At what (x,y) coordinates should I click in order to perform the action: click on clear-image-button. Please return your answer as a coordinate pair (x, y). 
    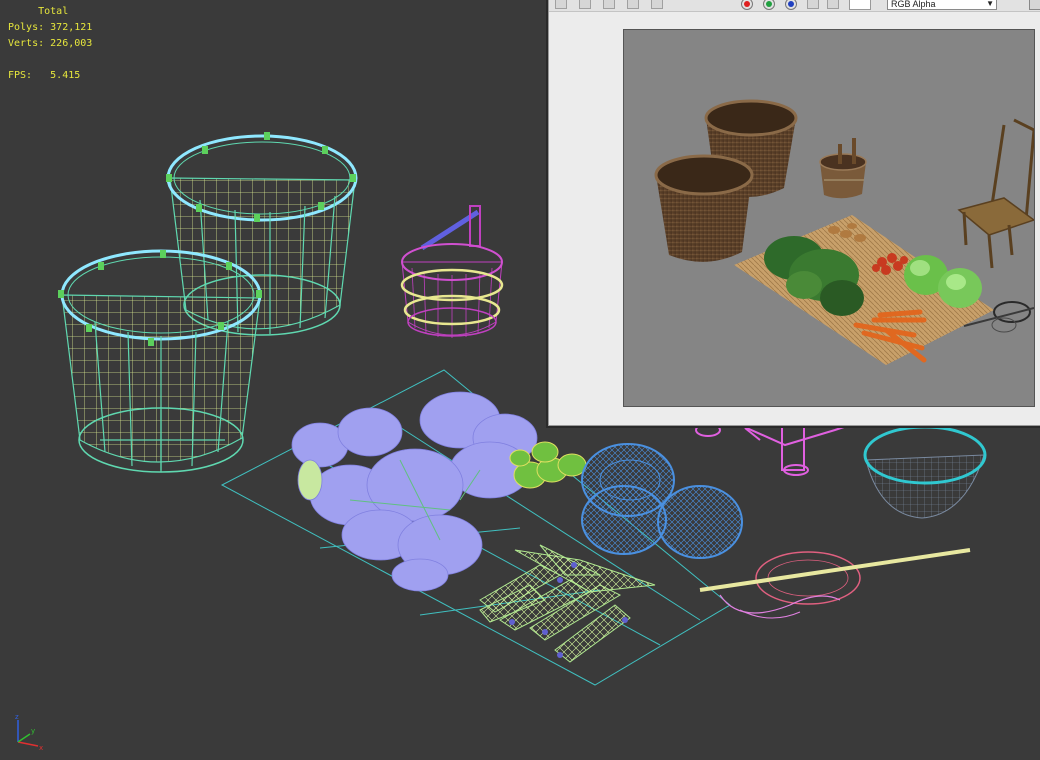
    Looking at the image, I should click on (657, 4).